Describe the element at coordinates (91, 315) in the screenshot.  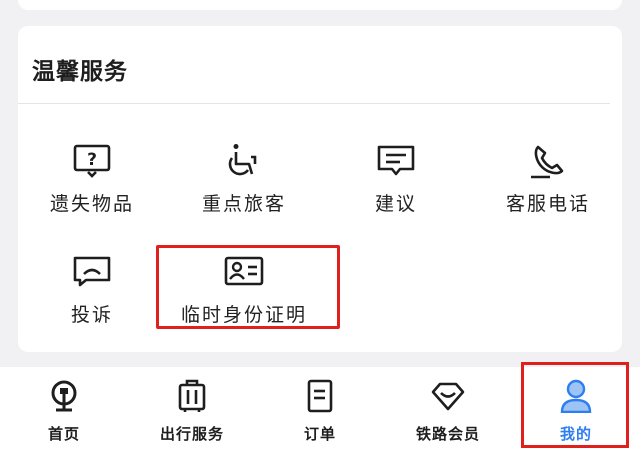
I see `service-label: 投诉` at that location.